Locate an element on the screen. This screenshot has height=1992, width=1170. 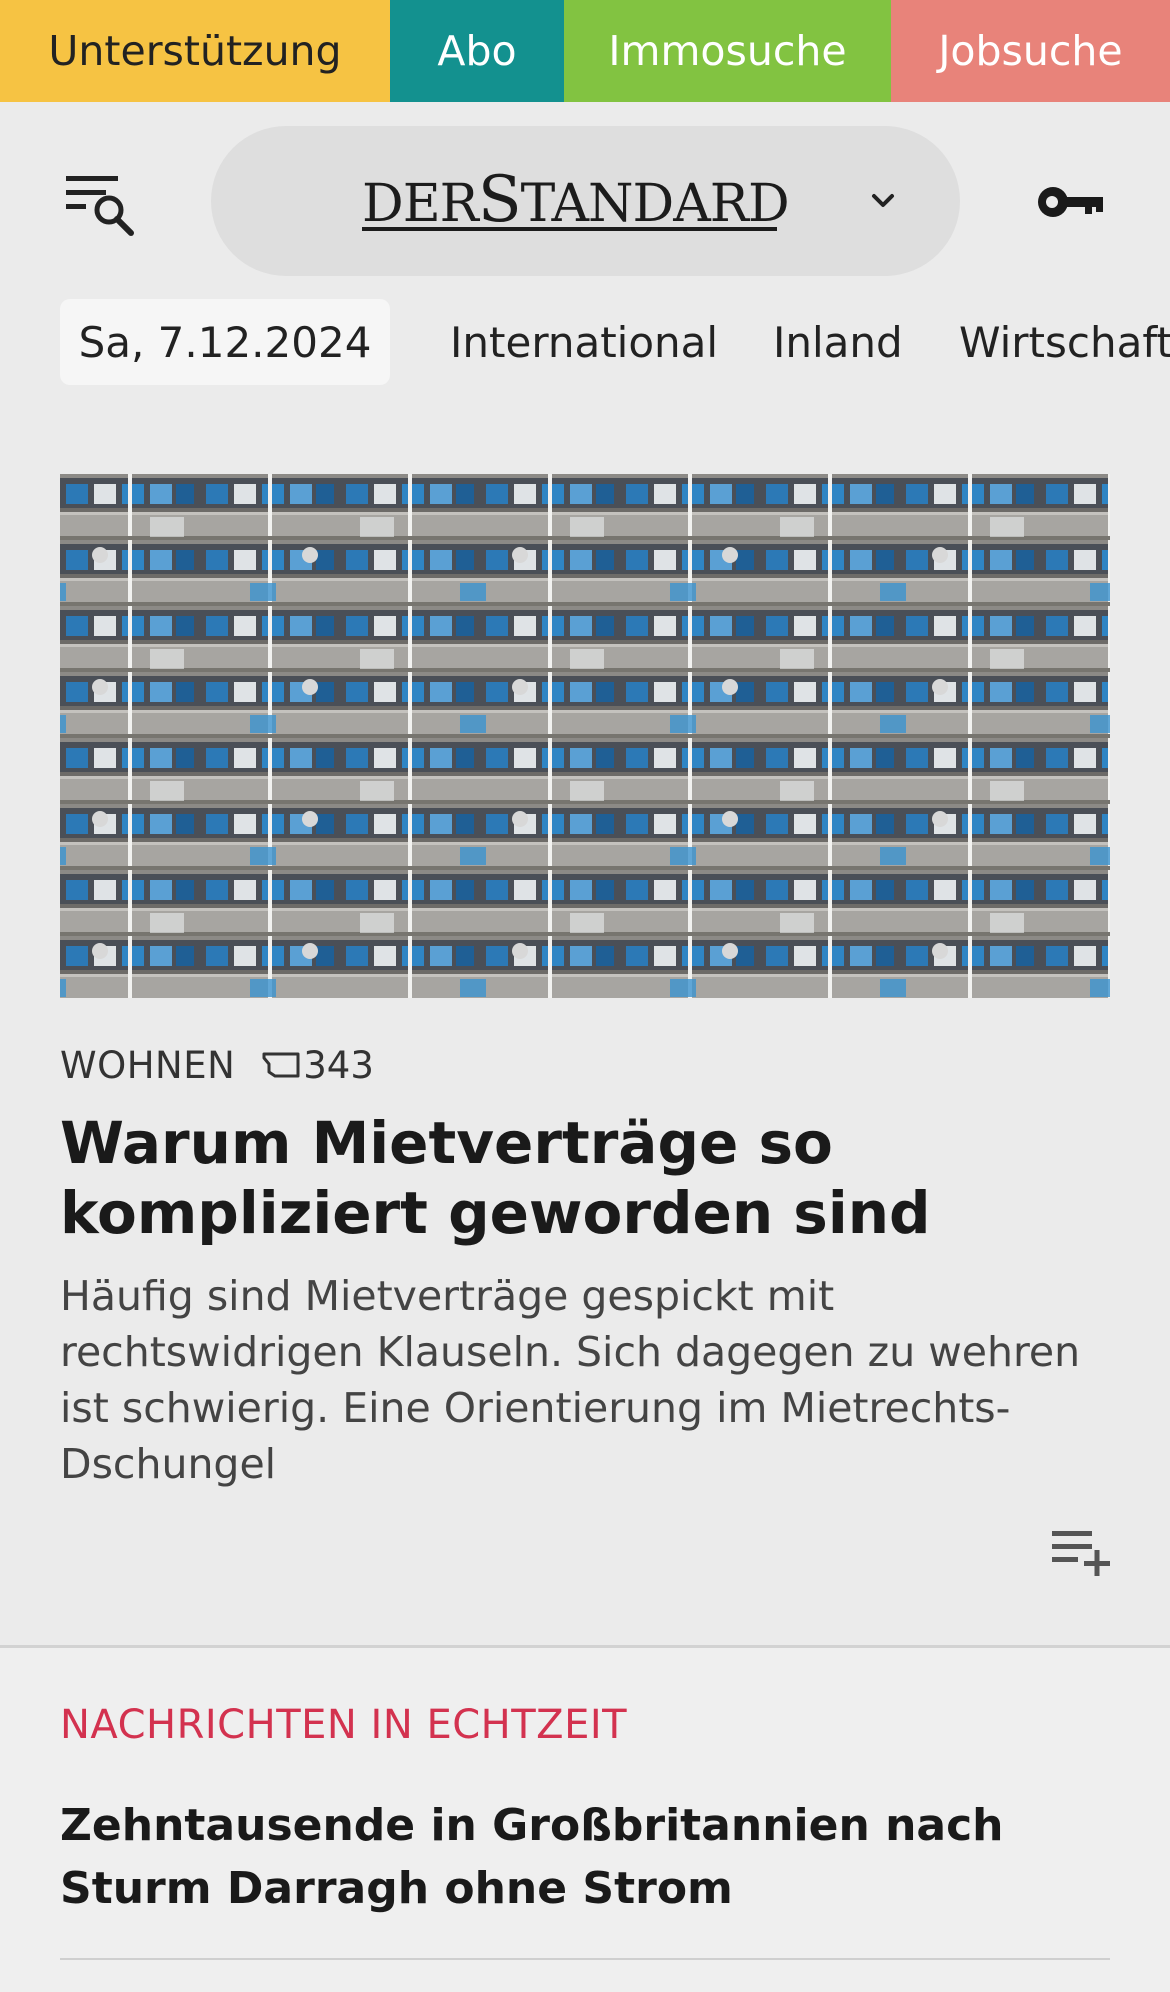
nav-item-wirtschaft: Wirtschaft is located at coordinates (1064, 342).